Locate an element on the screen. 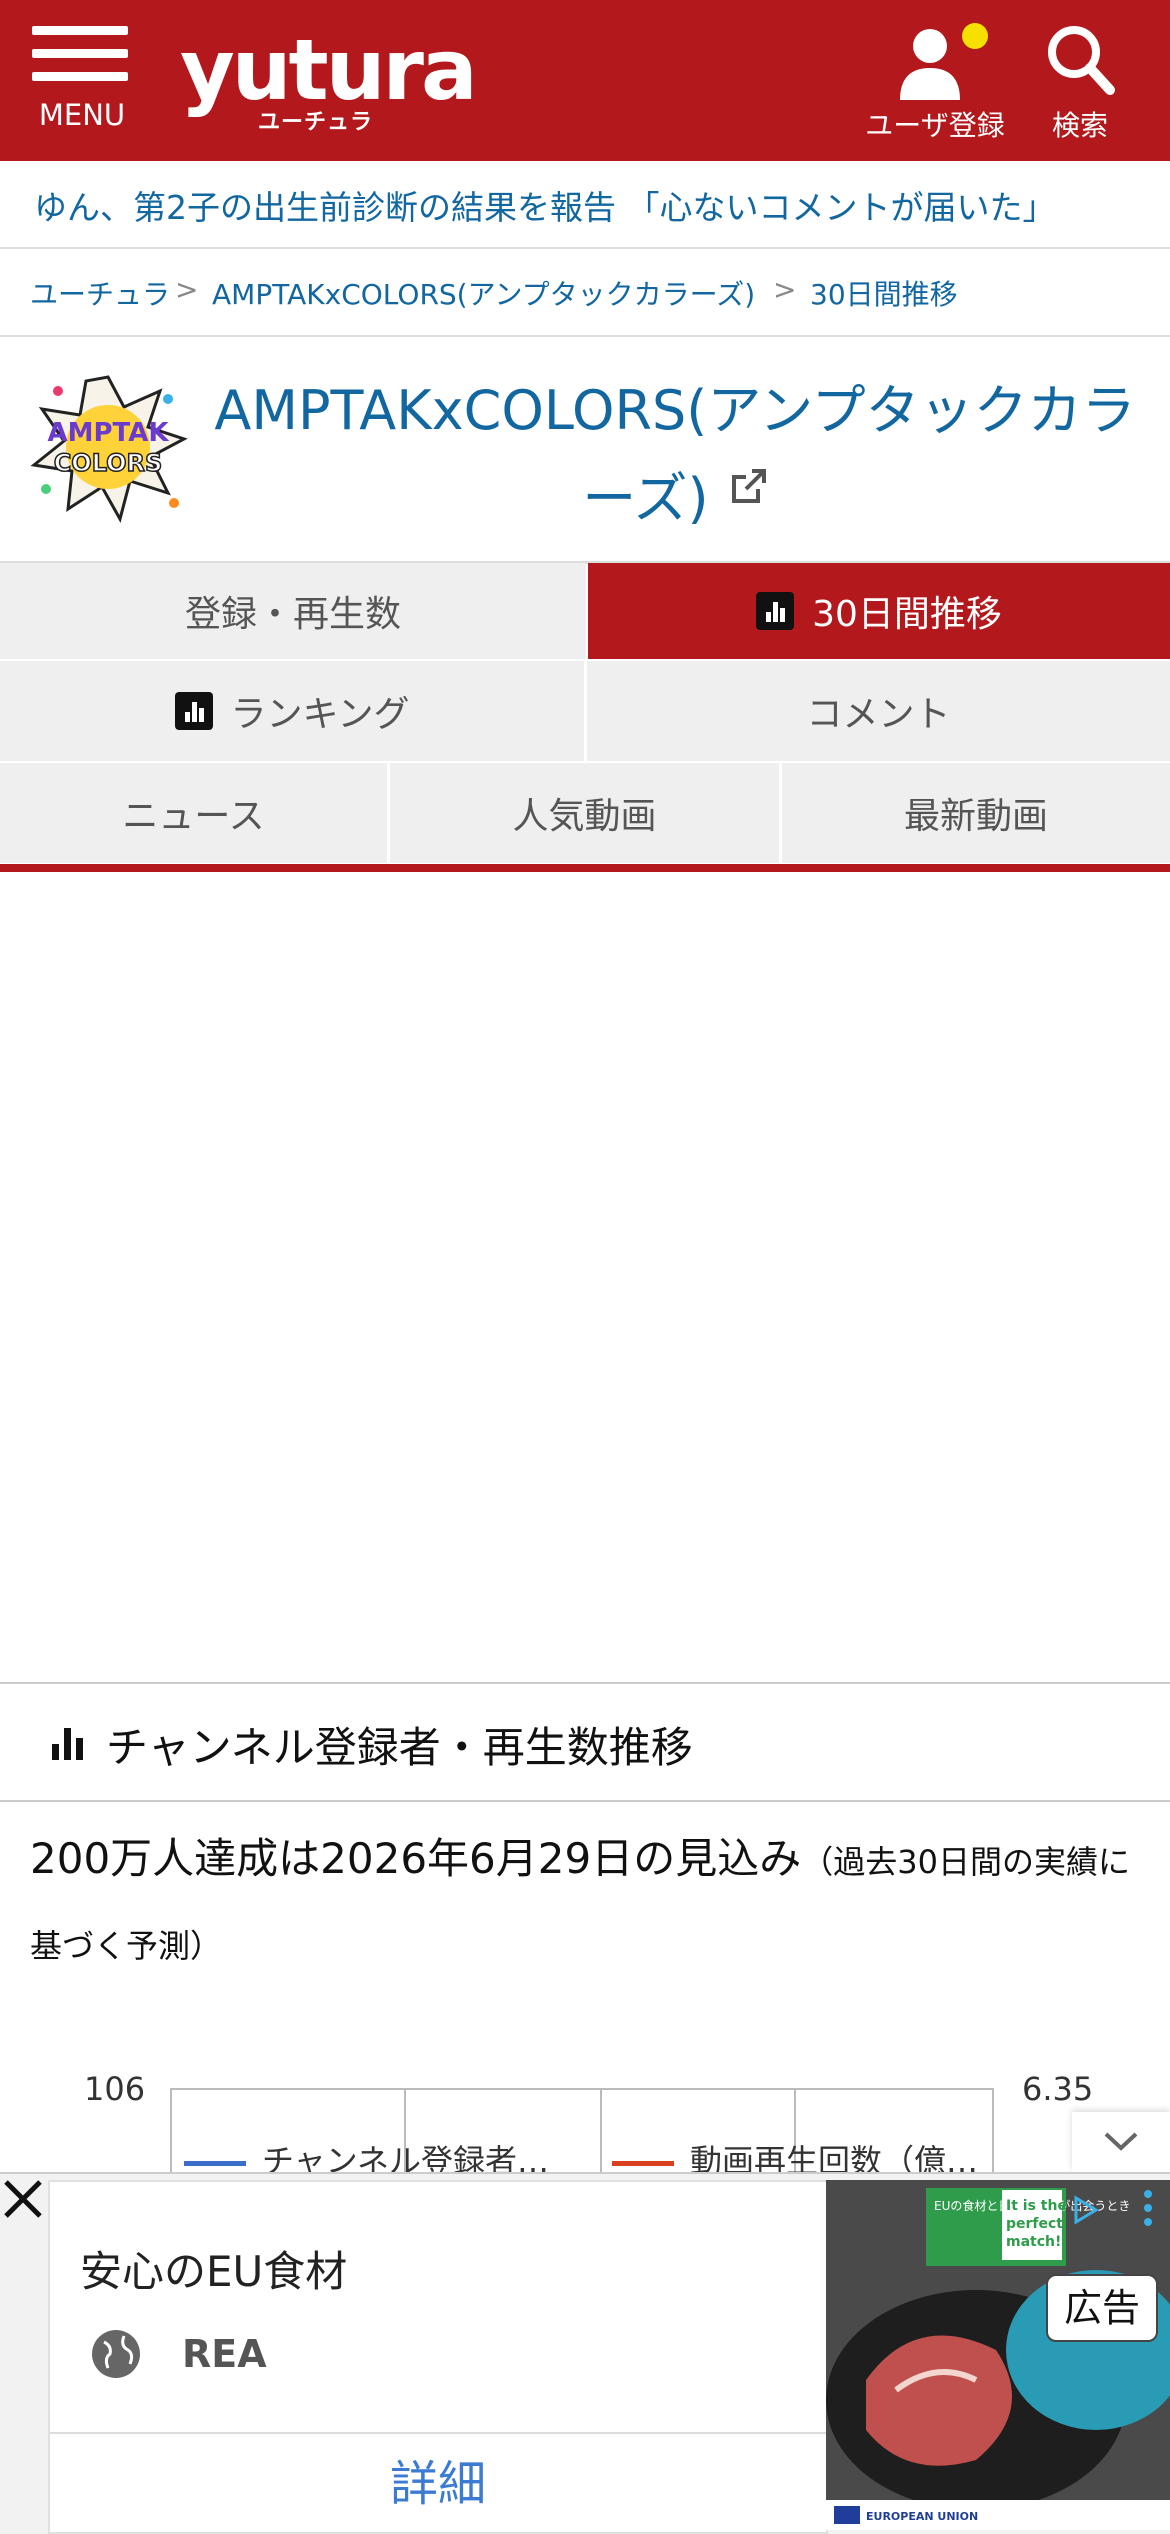 The width and height of the screenshot is (1170, 2534). tab-popular-videos: 人気動画 is located at coordinates (584, 813).